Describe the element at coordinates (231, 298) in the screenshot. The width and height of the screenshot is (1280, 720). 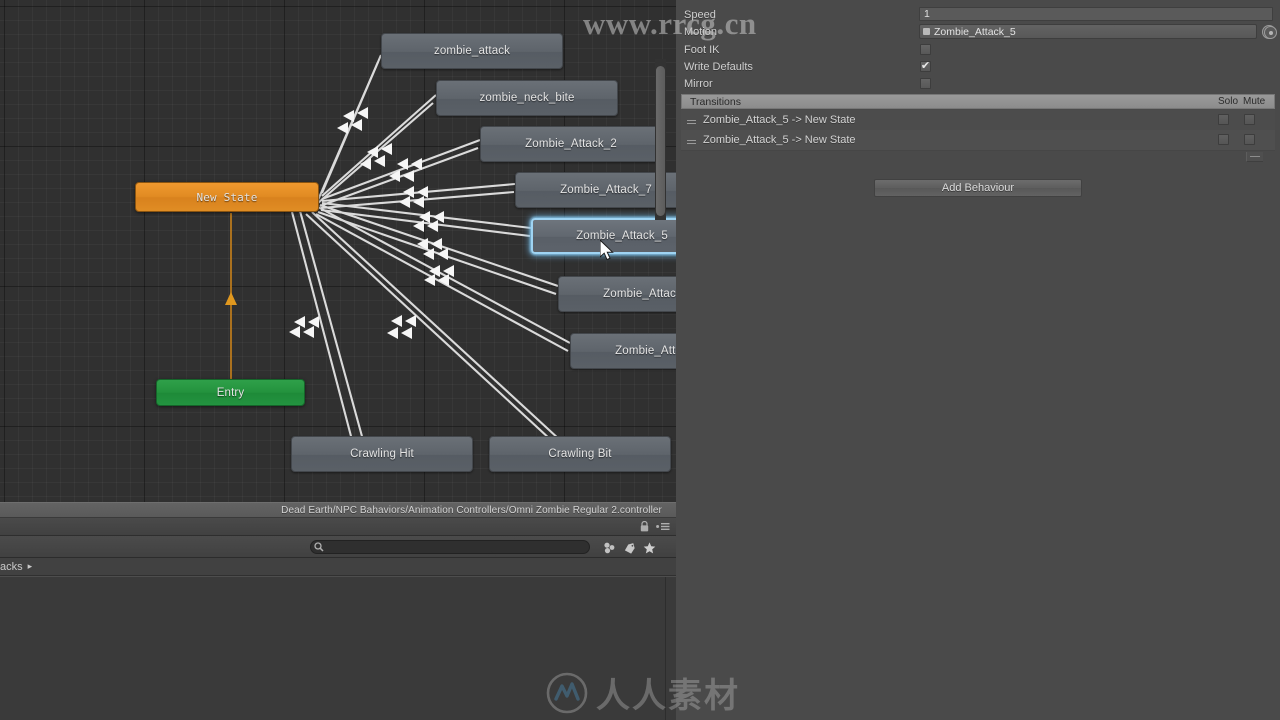
I see `entry-transition-arrow` at that location.